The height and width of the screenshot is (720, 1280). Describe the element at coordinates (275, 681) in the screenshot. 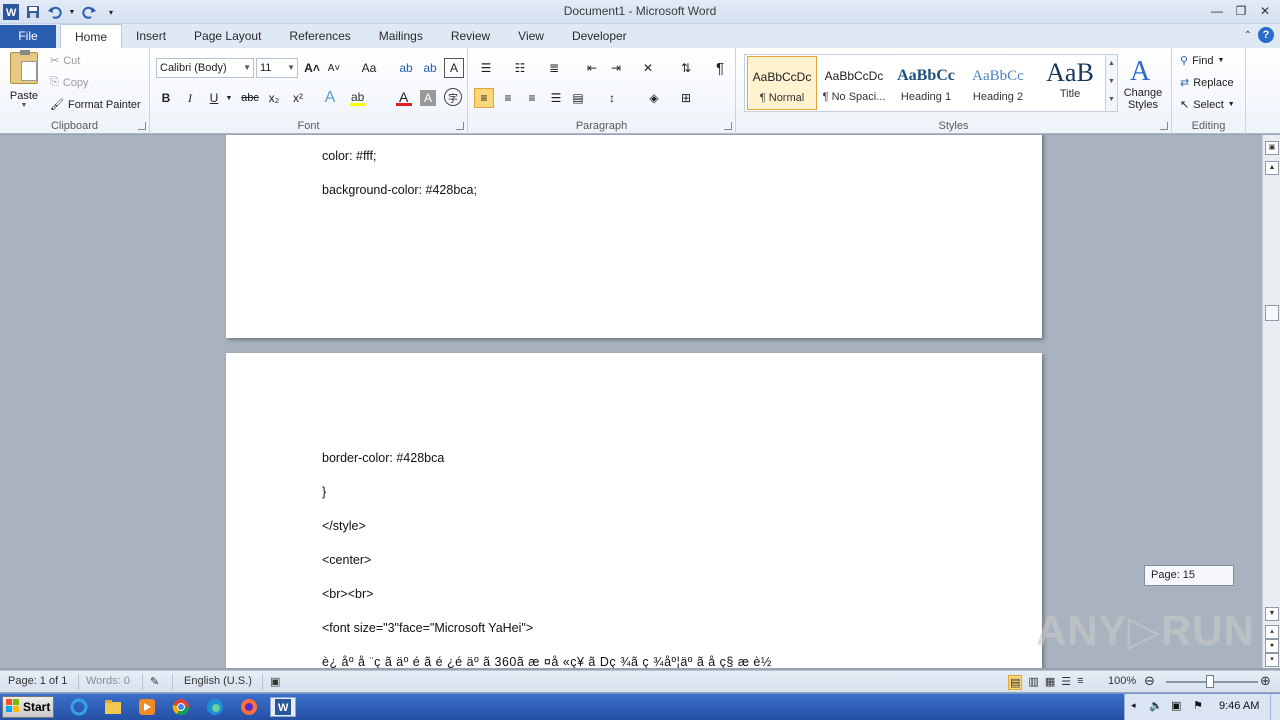

I see `macro-record-icon: ▣` at that location.